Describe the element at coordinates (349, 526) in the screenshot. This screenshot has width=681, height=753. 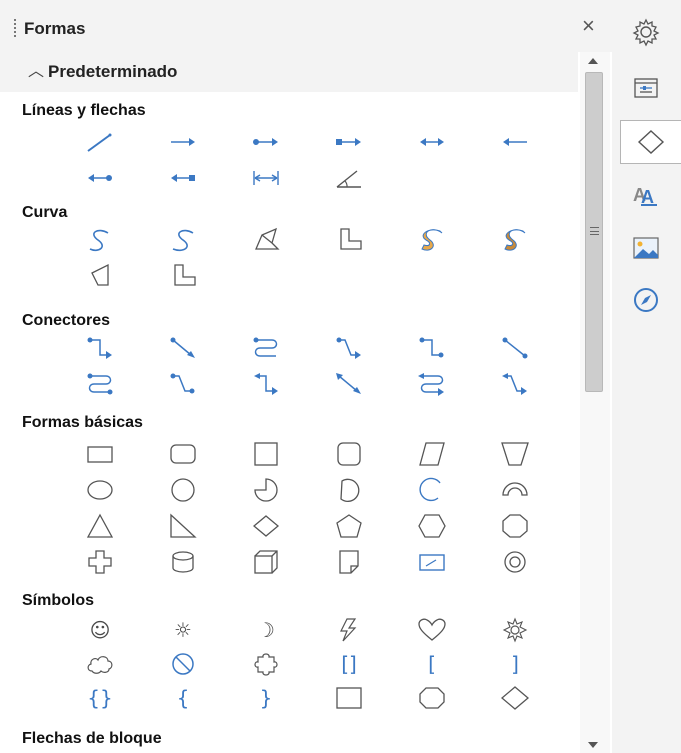
I see `pentagon-icon` at that location.